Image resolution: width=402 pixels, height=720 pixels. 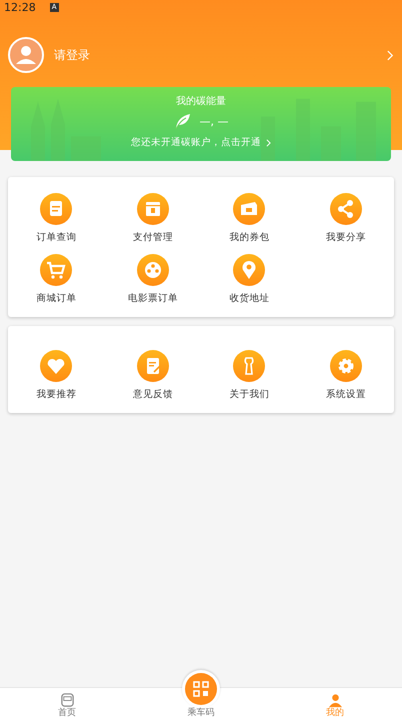 I want to click on menu-label: 系统设置, so click(x=346, y=394).